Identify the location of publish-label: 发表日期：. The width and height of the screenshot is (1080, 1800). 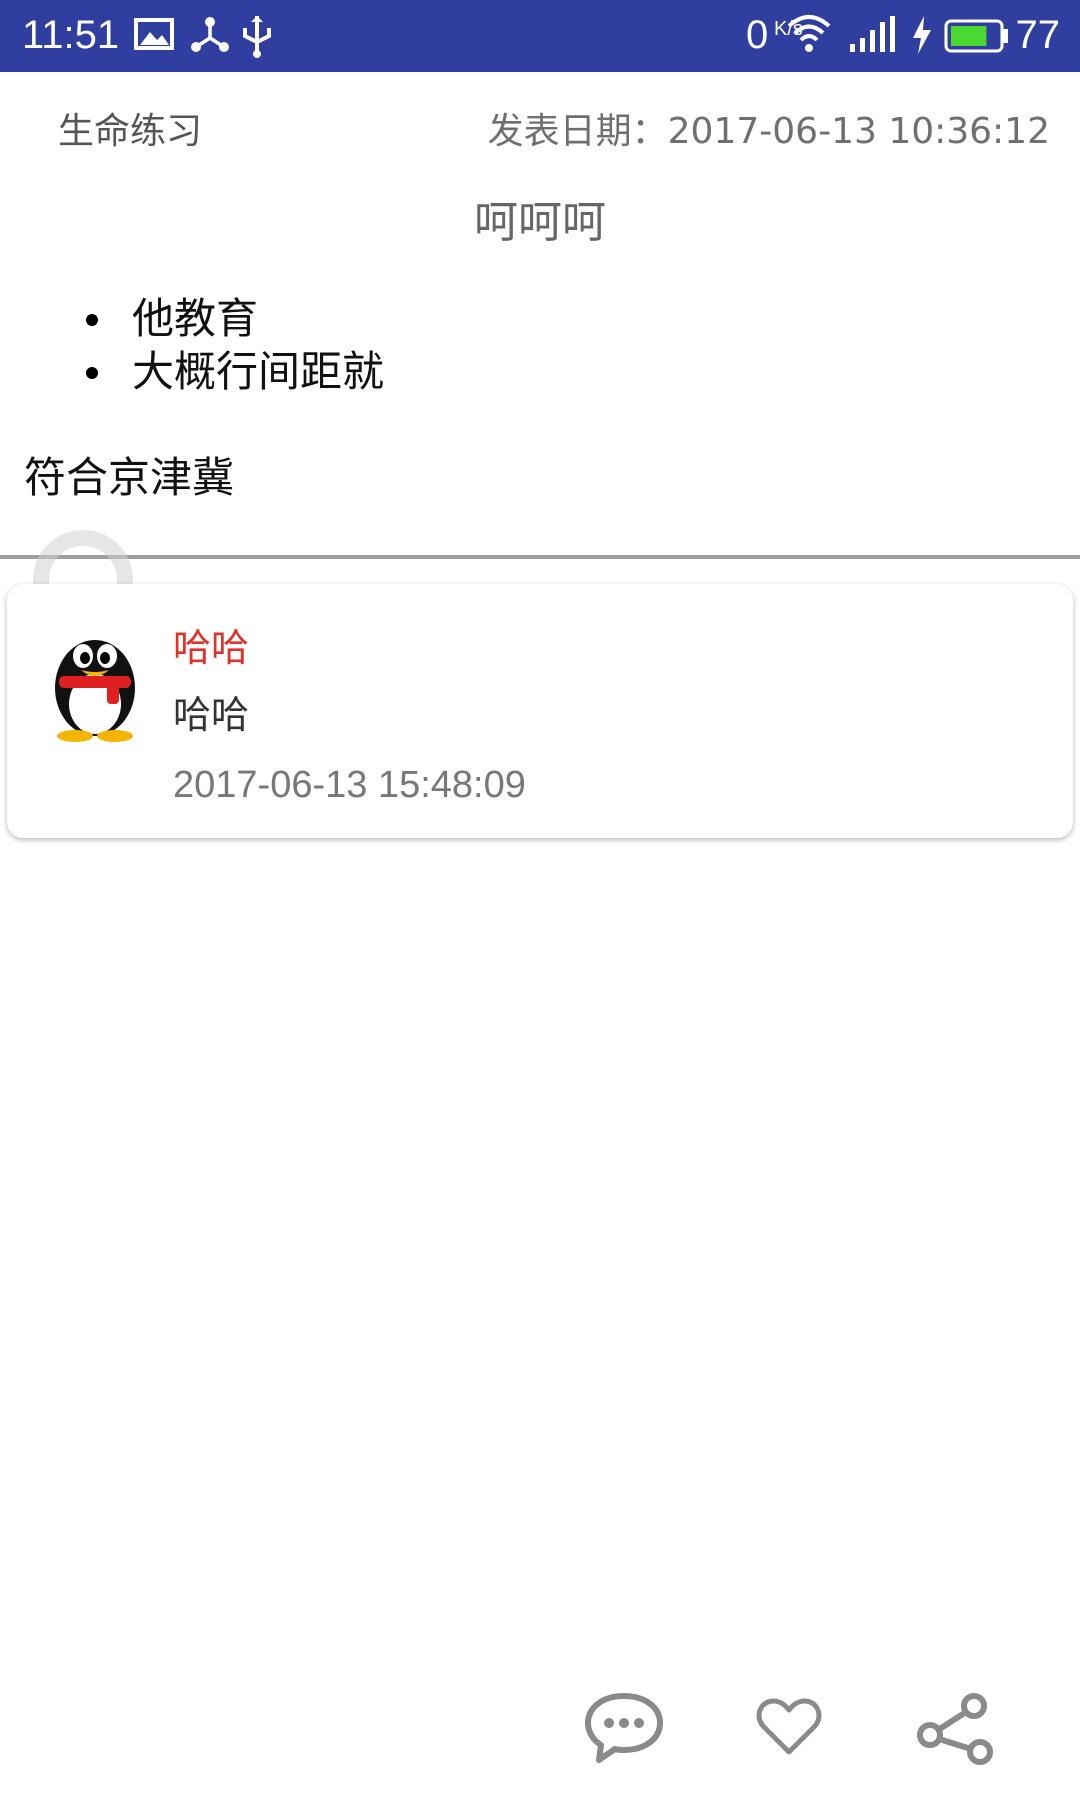
(577, 131).